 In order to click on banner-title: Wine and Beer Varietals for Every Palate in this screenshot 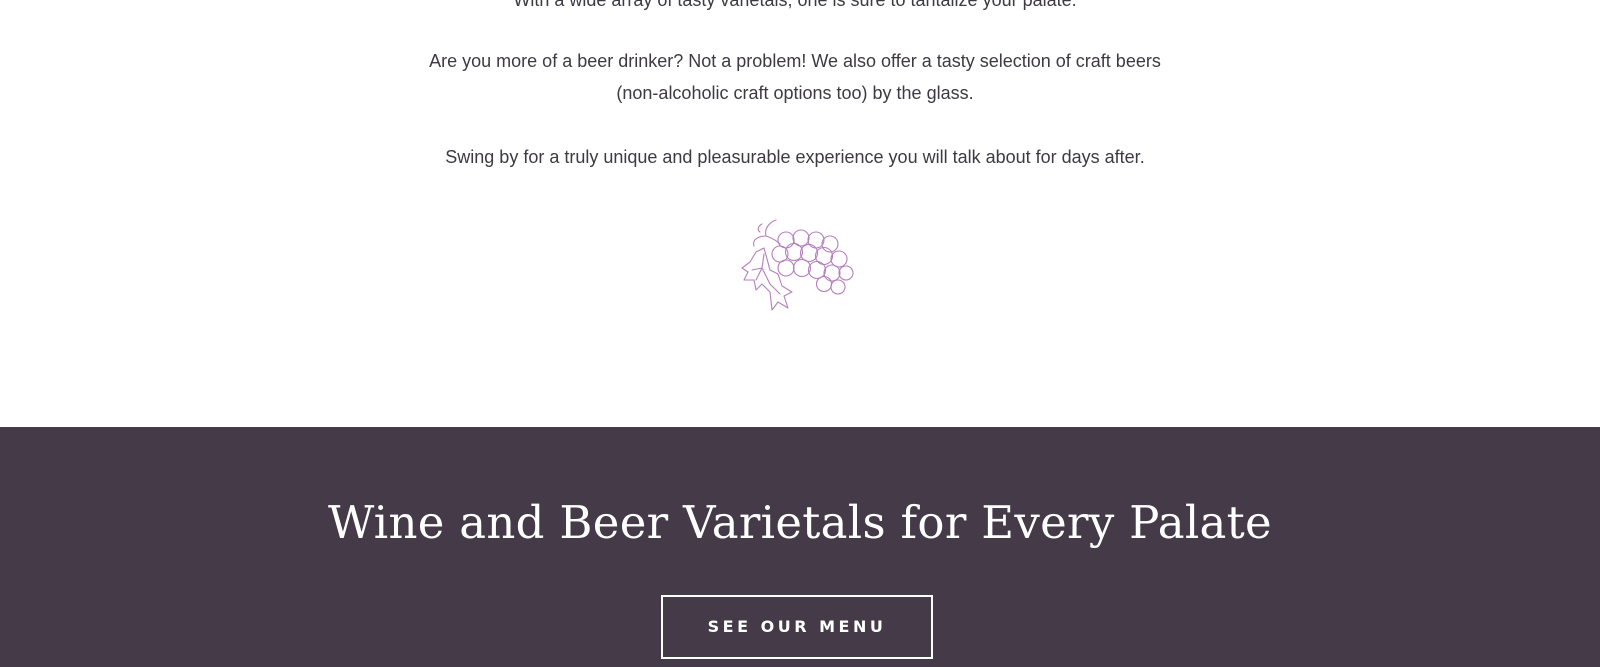, I will do `click(800, 522)`.